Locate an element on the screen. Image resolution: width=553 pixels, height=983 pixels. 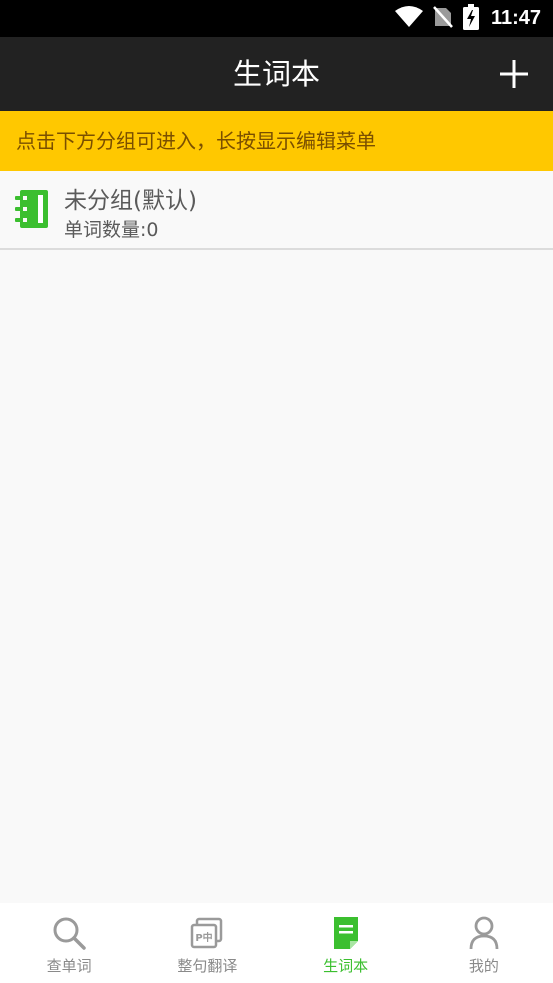
translate-icon: P中 is located at coordinates (207, 933).